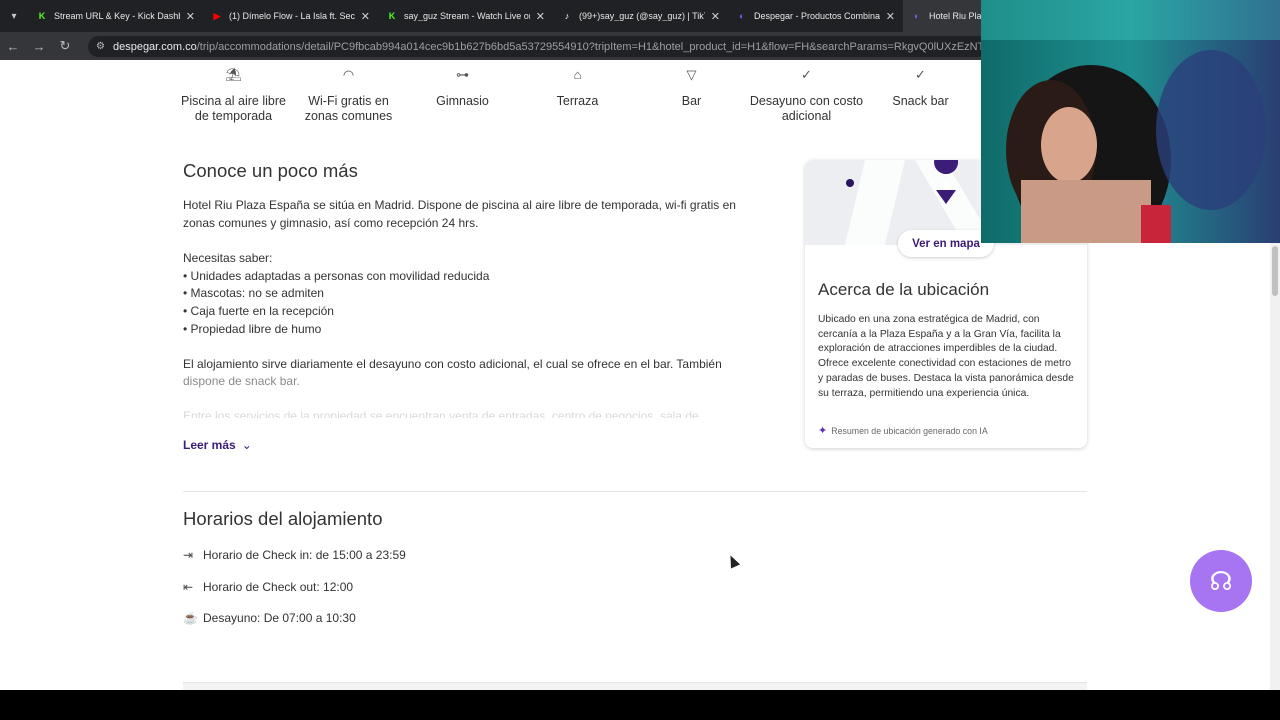  I want to click on amenity-label: Terraza, so click(577, 101).